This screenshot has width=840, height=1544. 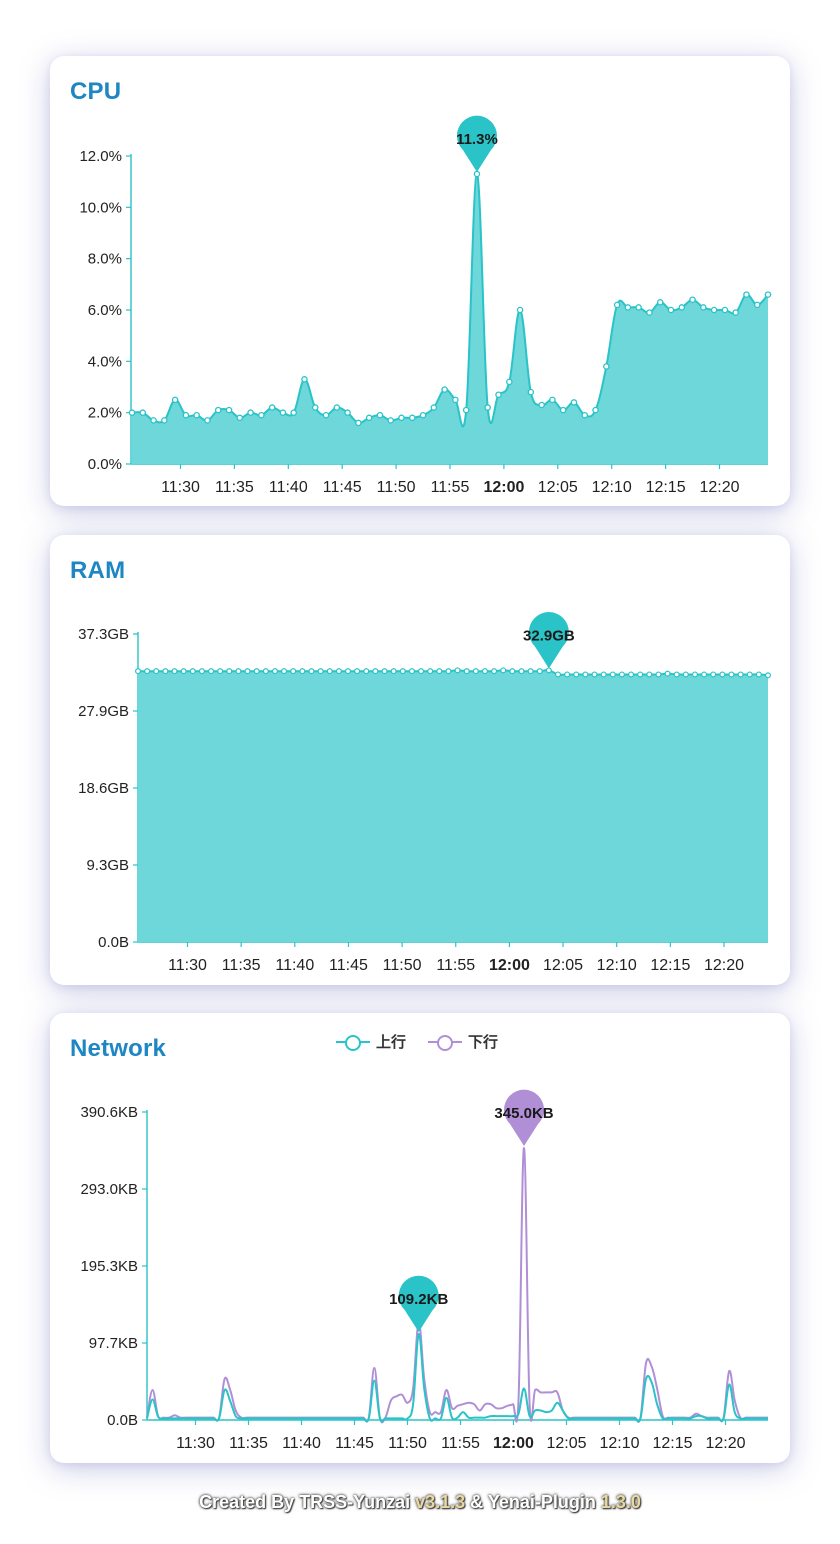 What do you see at coordinates (307, 1502) in the screenshot?
I see `footer-prefix: Created By TRSS-Yunzai` at bounding box center [307, 1502].